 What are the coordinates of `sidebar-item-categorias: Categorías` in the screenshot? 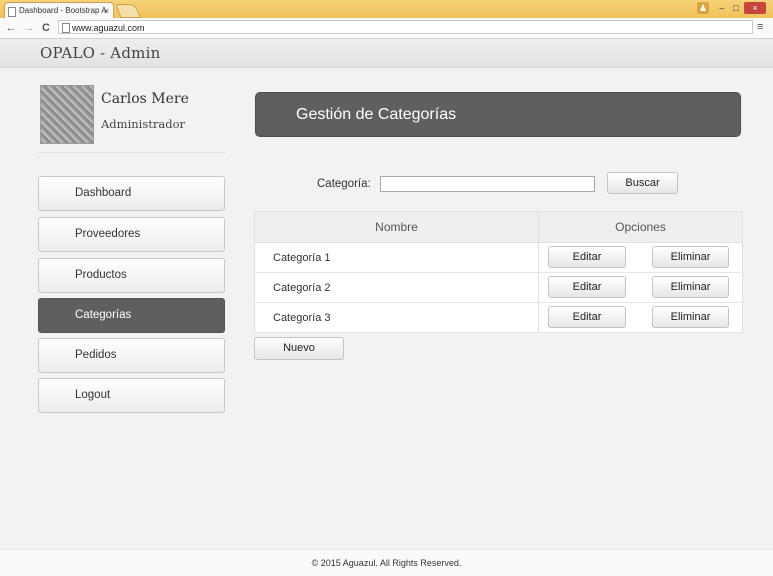 It's located at (131, 315).